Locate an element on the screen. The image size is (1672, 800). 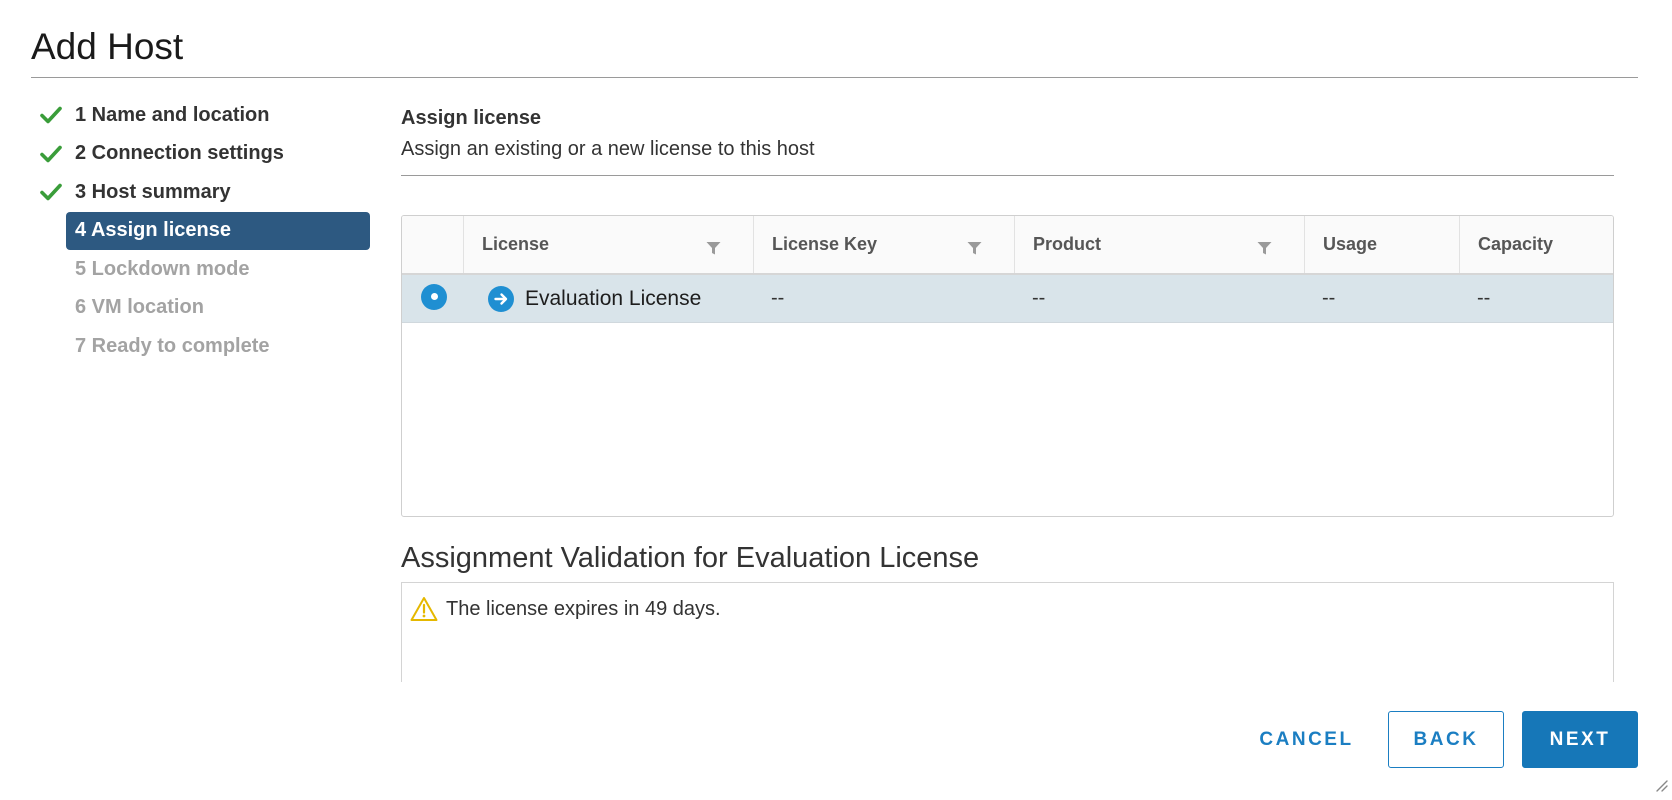
step-ready-to-complete: 7 Ready to complete is located at coordinates (205, 346).